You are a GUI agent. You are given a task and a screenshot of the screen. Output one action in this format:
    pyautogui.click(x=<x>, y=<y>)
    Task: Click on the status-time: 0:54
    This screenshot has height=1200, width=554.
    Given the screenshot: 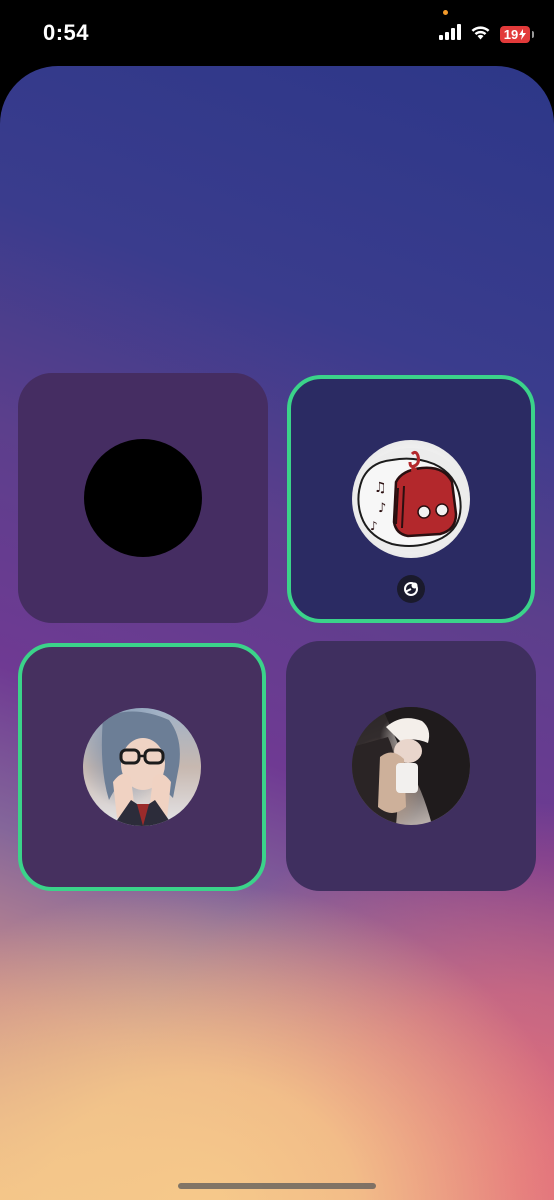 What is the action you would take?
    pyautogui.click(x=66, y=32)
    